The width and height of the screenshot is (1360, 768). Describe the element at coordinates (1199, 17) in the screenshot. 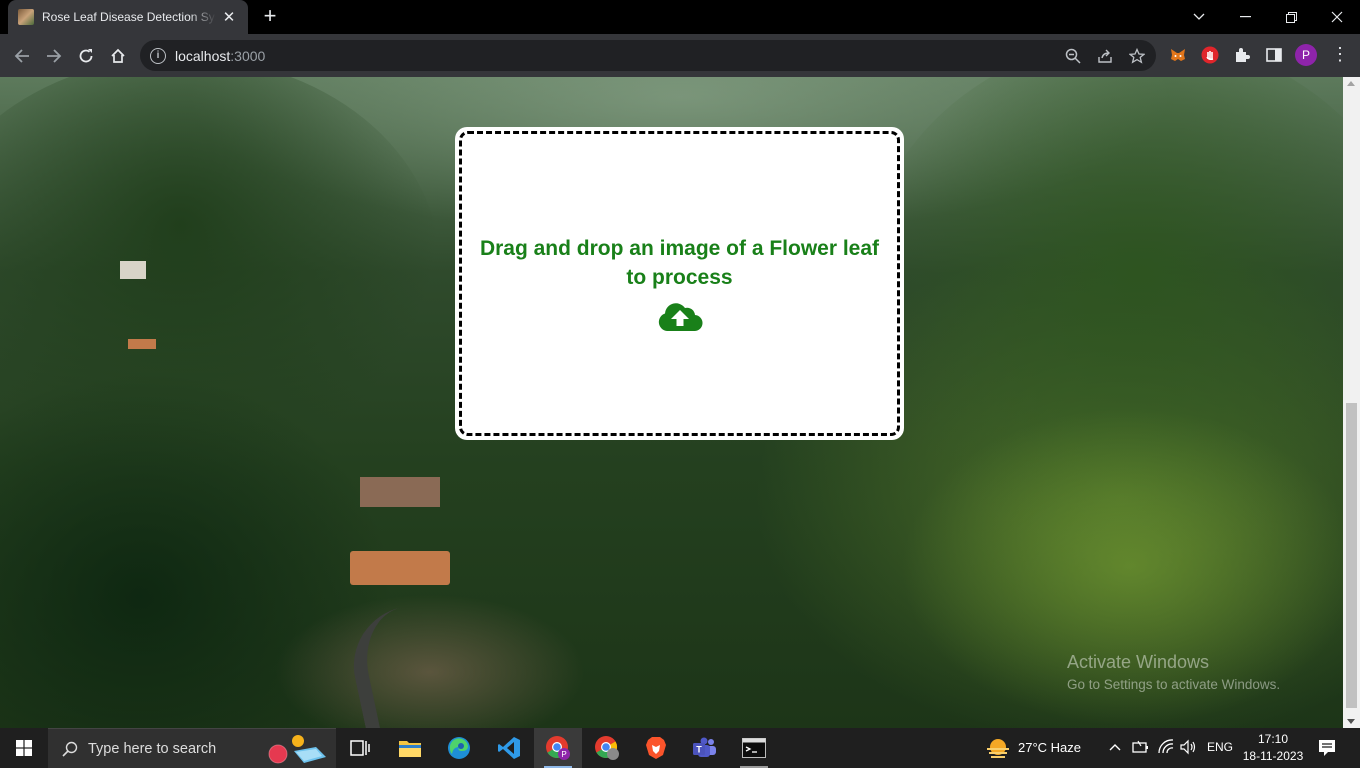

I see `tab-search-icon` at that location.